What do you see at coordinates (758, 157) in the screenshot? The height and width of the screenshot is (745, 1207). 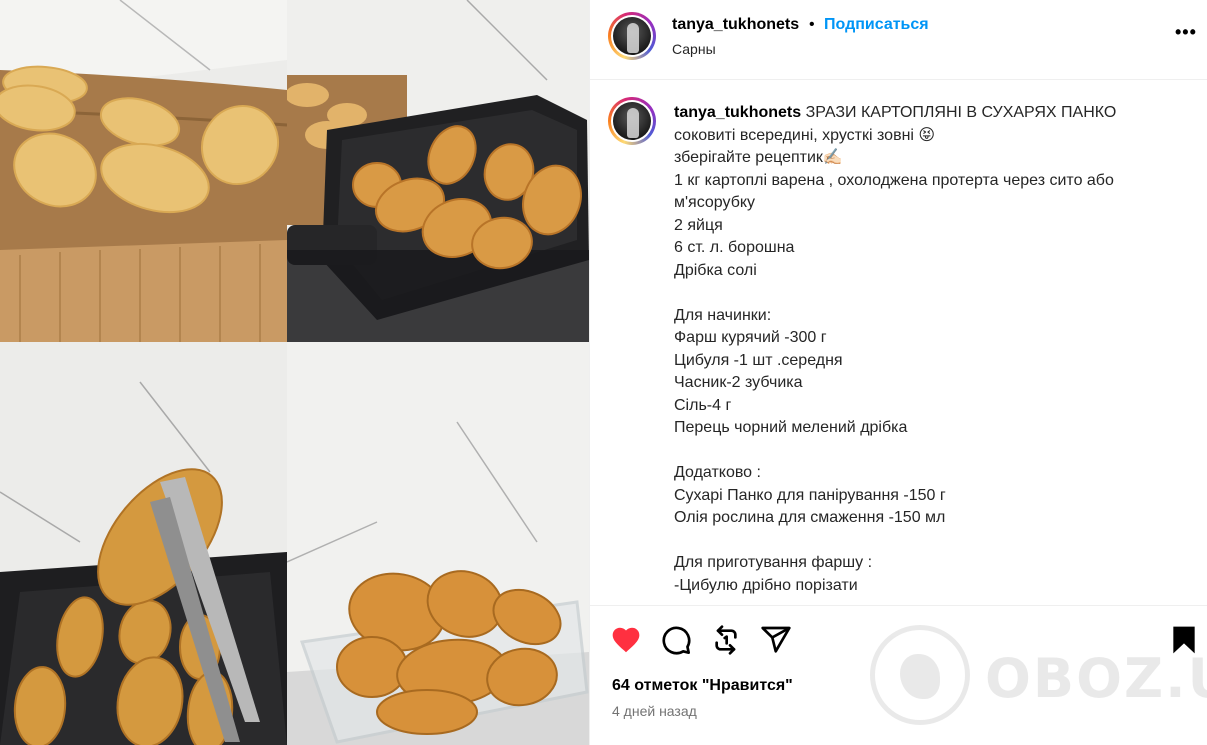 I see `caption-line: зберігайте рецептик✍🏻` at bounding box center [758, 157].